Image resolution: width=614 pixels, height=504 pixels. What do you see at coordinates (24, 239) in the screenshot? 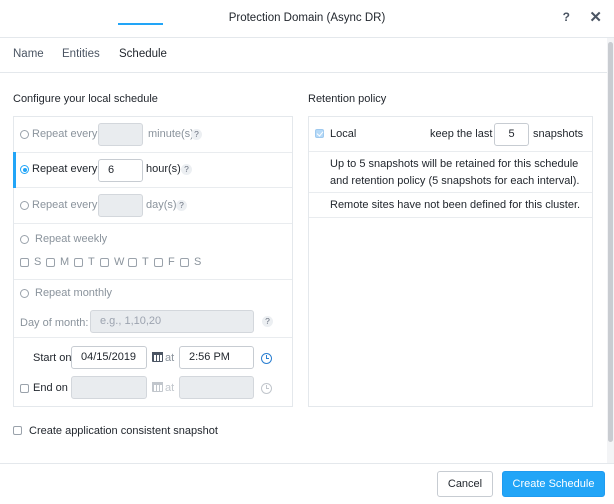
I see `repeat-weekly-radio` at bounding box center [24, 239].